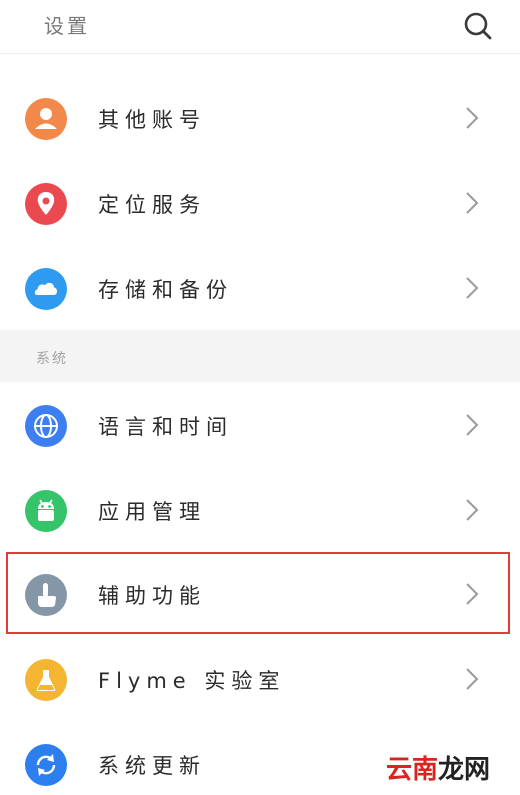 The image size is (520, 795). Describe the element at coordinates (152, 596) in the screenshot. I see `settings-item-label: 辅助功能` at that location.